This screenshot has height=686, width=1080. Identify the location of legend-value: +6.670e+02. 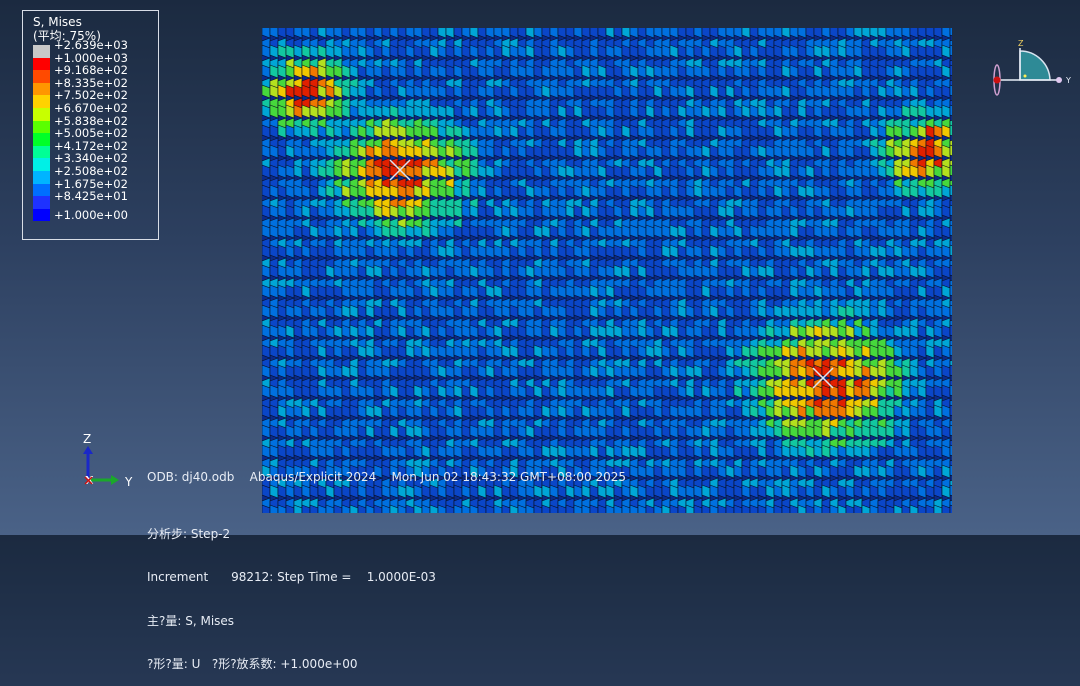
(91, 107).